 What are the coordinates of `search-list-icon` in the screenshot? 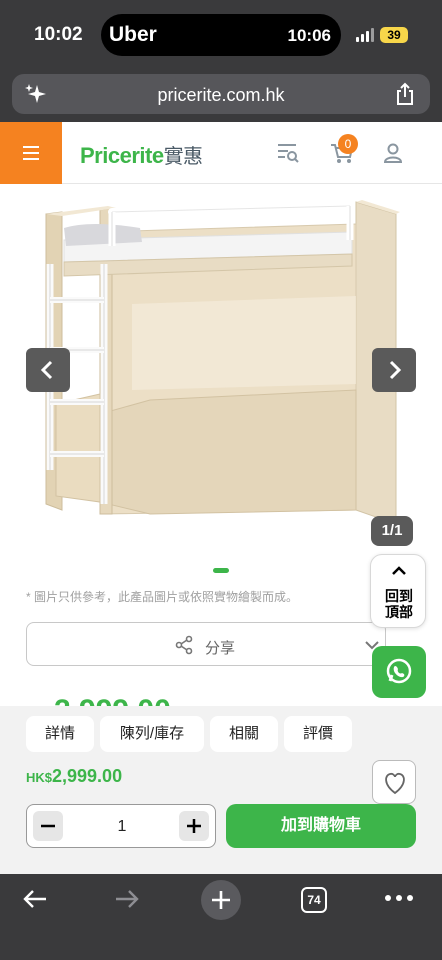 It's located at (288, 153).